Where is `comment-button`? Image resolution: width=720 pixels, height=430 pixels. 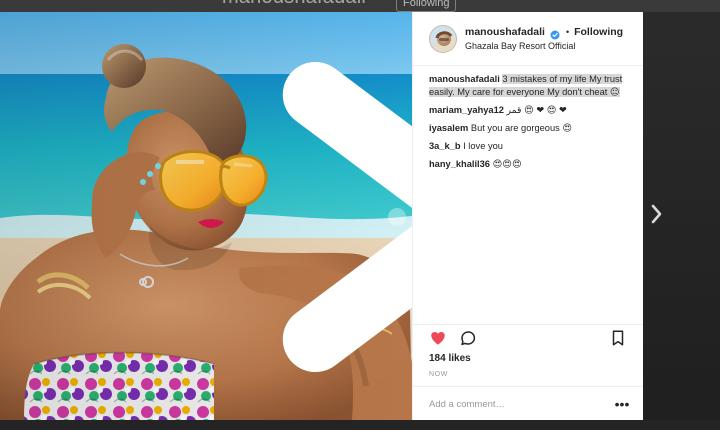
comment-button is located at coordinates (468, 338).